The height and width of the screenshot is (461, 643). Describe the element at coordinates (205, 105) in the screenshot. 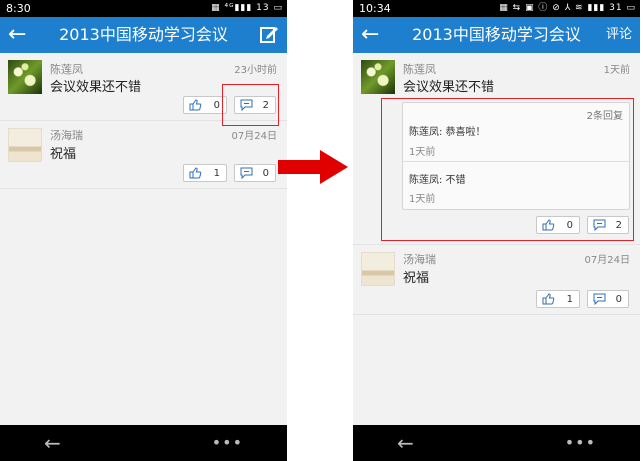

I see `like-button: 0` at that location.